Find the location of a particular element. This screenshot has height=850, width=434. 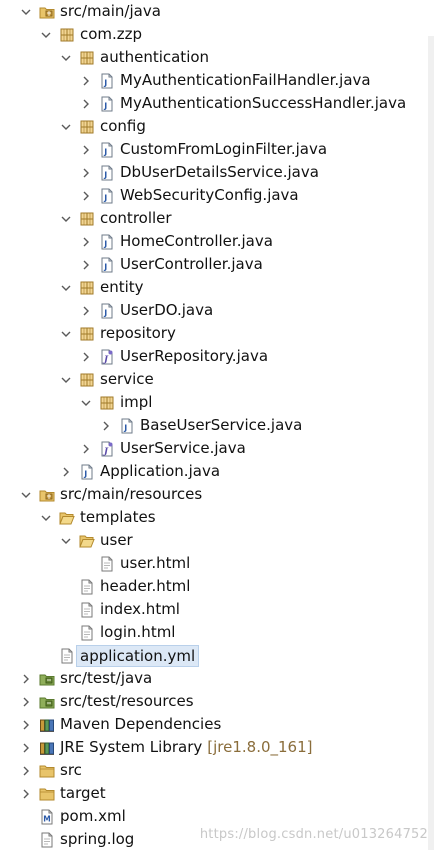

tree-item: Mpom.xml is located at coordinates (217, 816).